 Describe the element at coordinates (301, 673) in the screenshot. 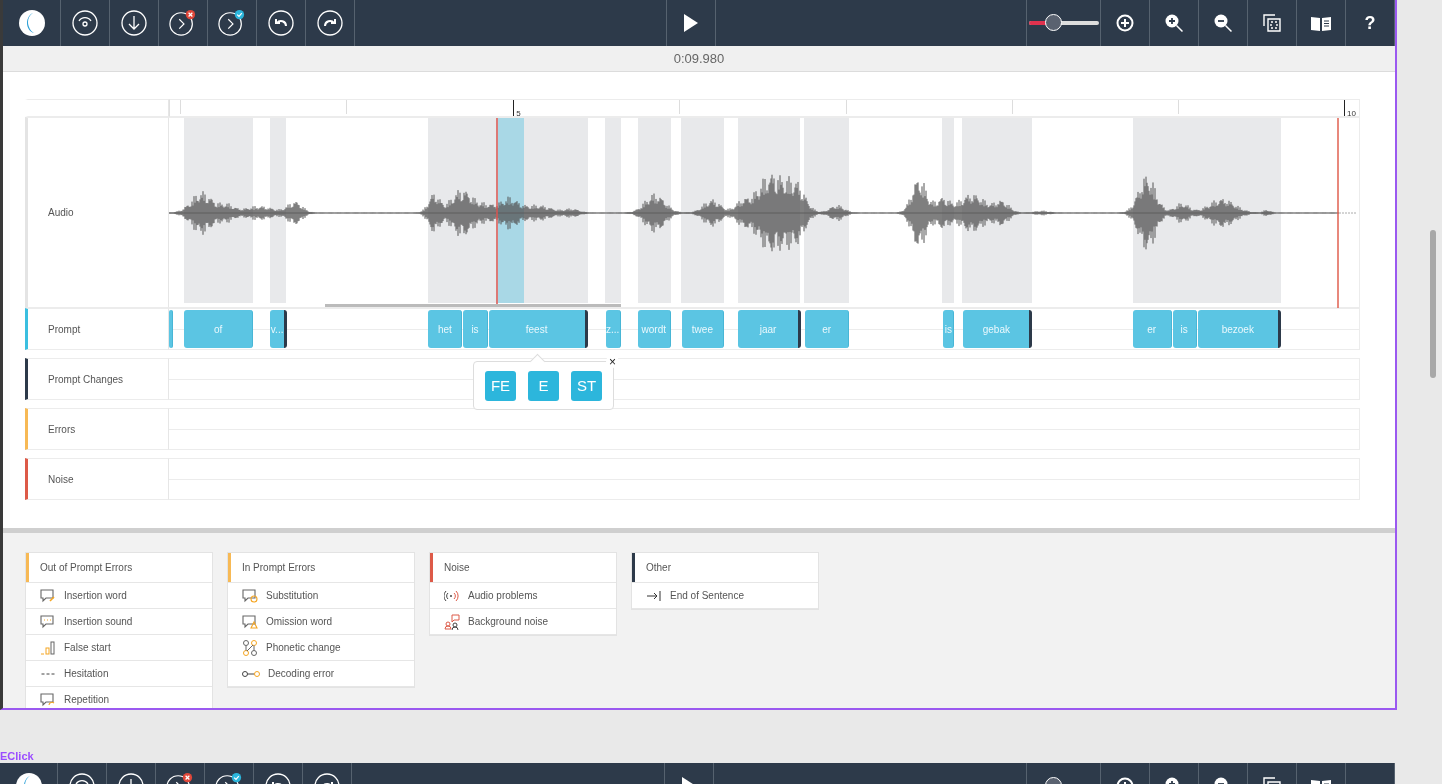

I see `legend-label: Decoding error` at that location.